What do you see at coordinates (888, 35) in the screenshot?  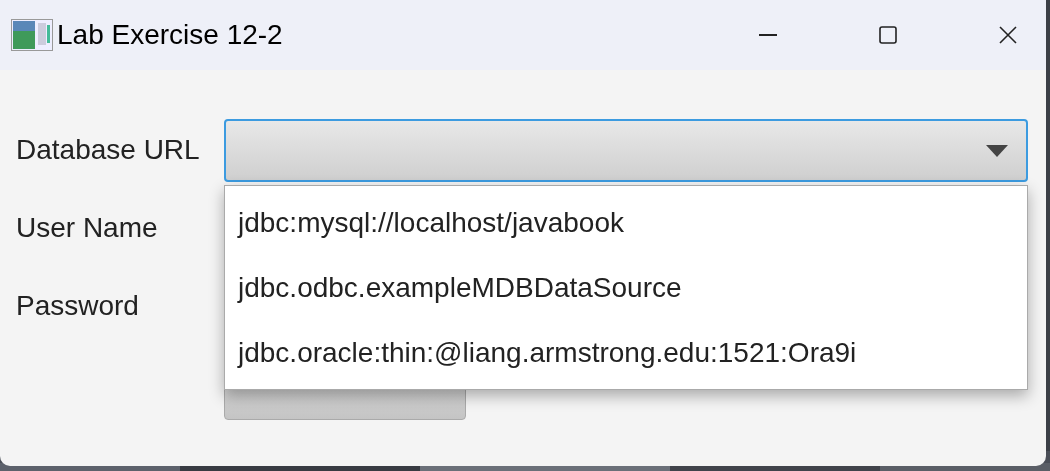 I see `maximize-icon` at bounding box center [888, 35].